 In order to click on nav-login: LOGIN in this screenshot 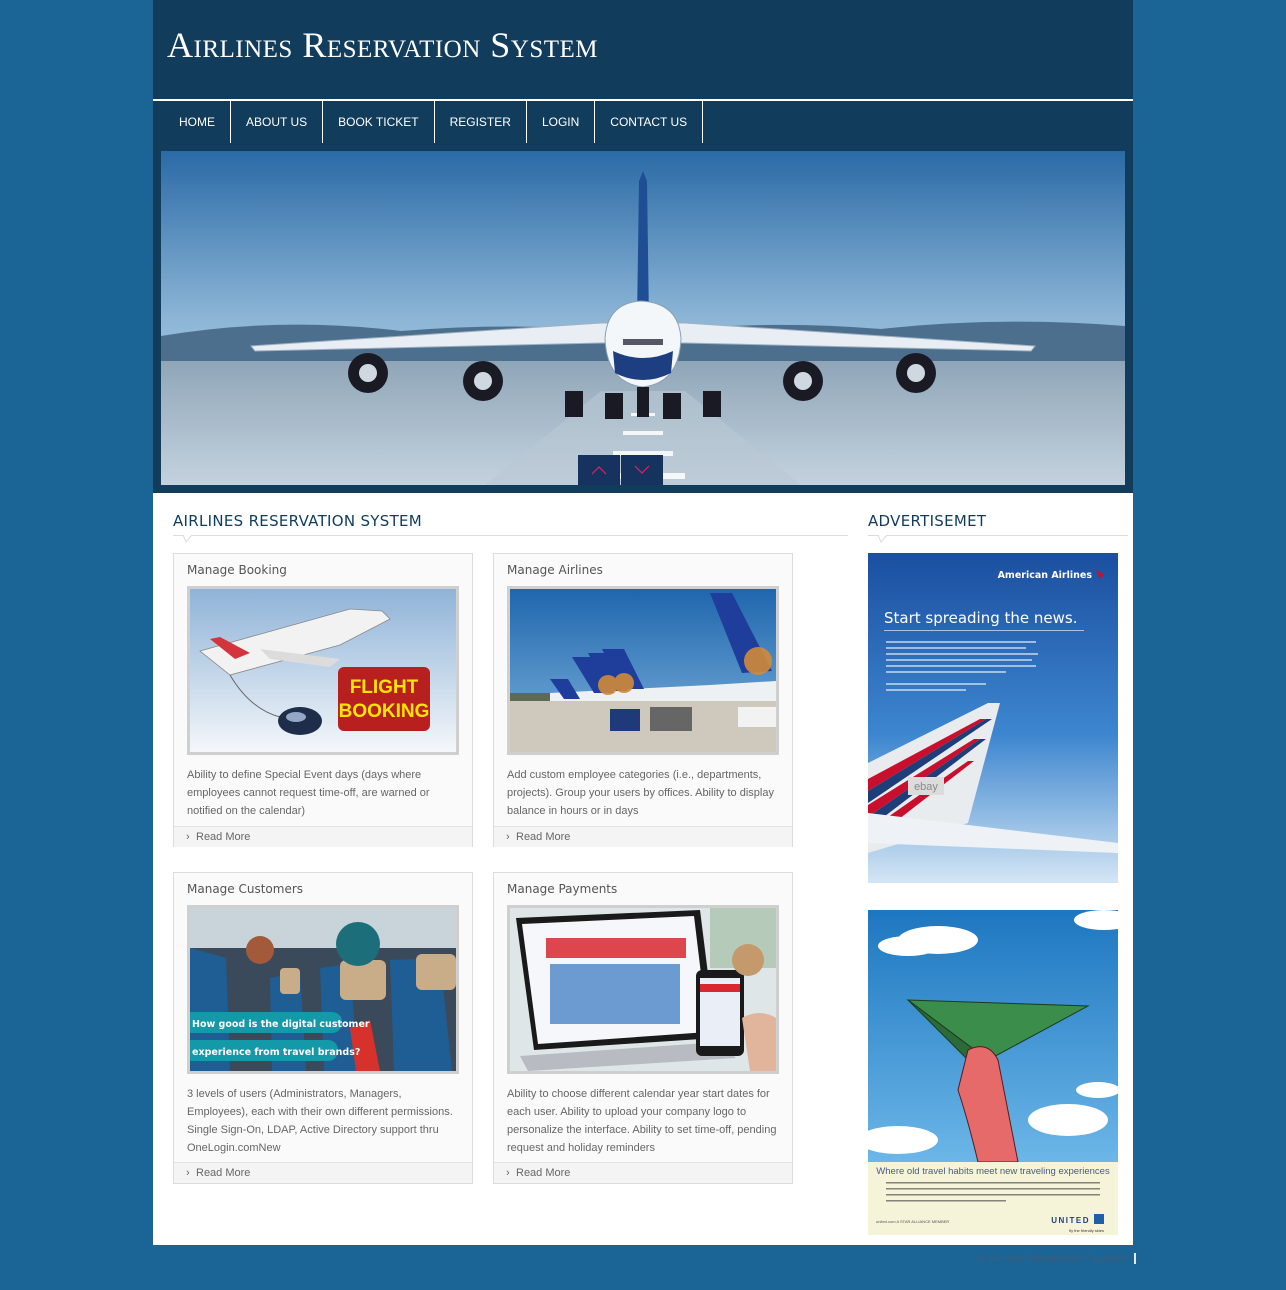, I will do `click(561, 122)`.